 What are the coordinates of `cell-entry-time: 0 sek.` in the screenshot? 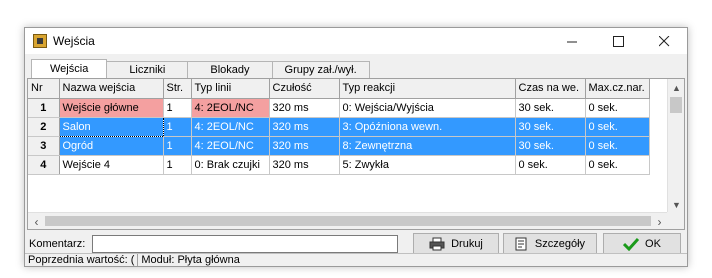 It's located at (550, 165).